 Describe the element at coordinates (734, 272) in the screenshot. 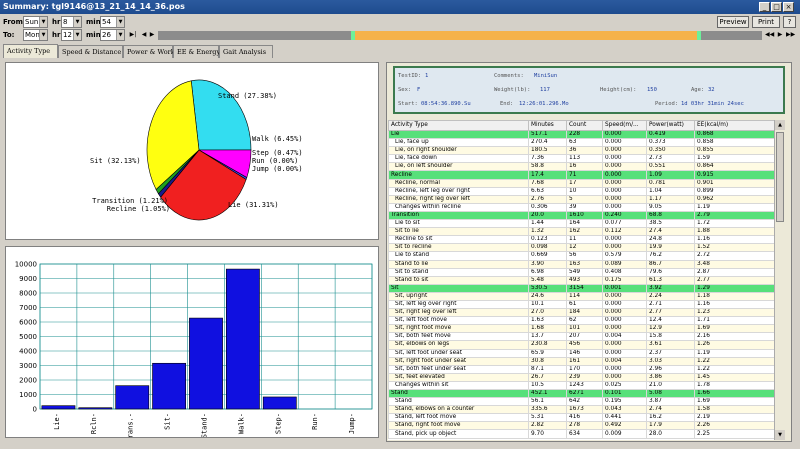

I see `table-cell: 2.87` at that location.